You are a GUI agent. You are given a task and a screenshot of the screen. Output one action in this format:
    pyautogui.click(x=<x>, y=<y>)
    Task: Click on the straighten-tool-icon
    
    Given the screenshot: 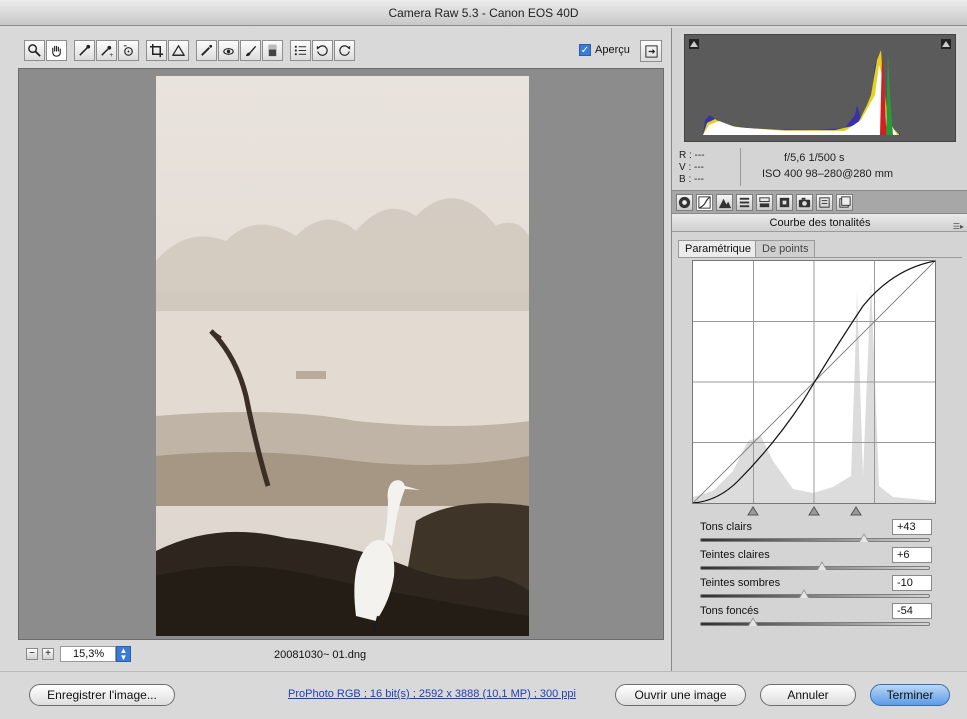 What is the action you would take?
    pyautogui.click(x=178, y=50)
    